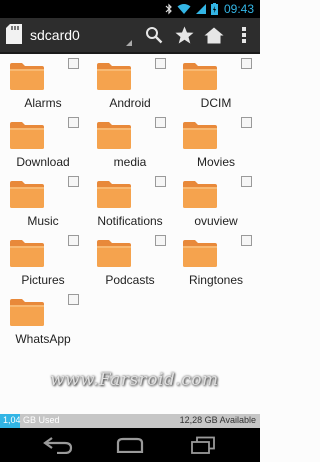 The height and width of the screenshot is (462, 320). I want to click on star-icon, so click(184, 35).